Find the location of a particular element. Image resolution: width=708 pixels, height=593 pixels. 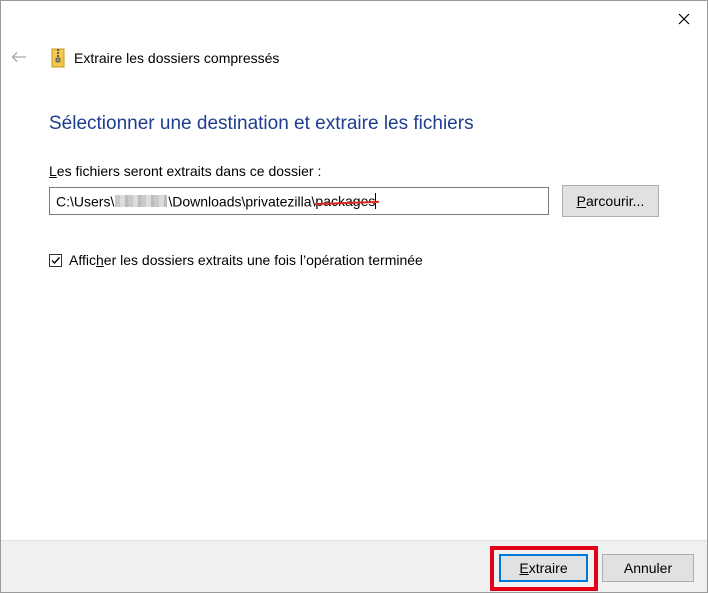

extract-button: Extraire is located at coordinates (543, 568).